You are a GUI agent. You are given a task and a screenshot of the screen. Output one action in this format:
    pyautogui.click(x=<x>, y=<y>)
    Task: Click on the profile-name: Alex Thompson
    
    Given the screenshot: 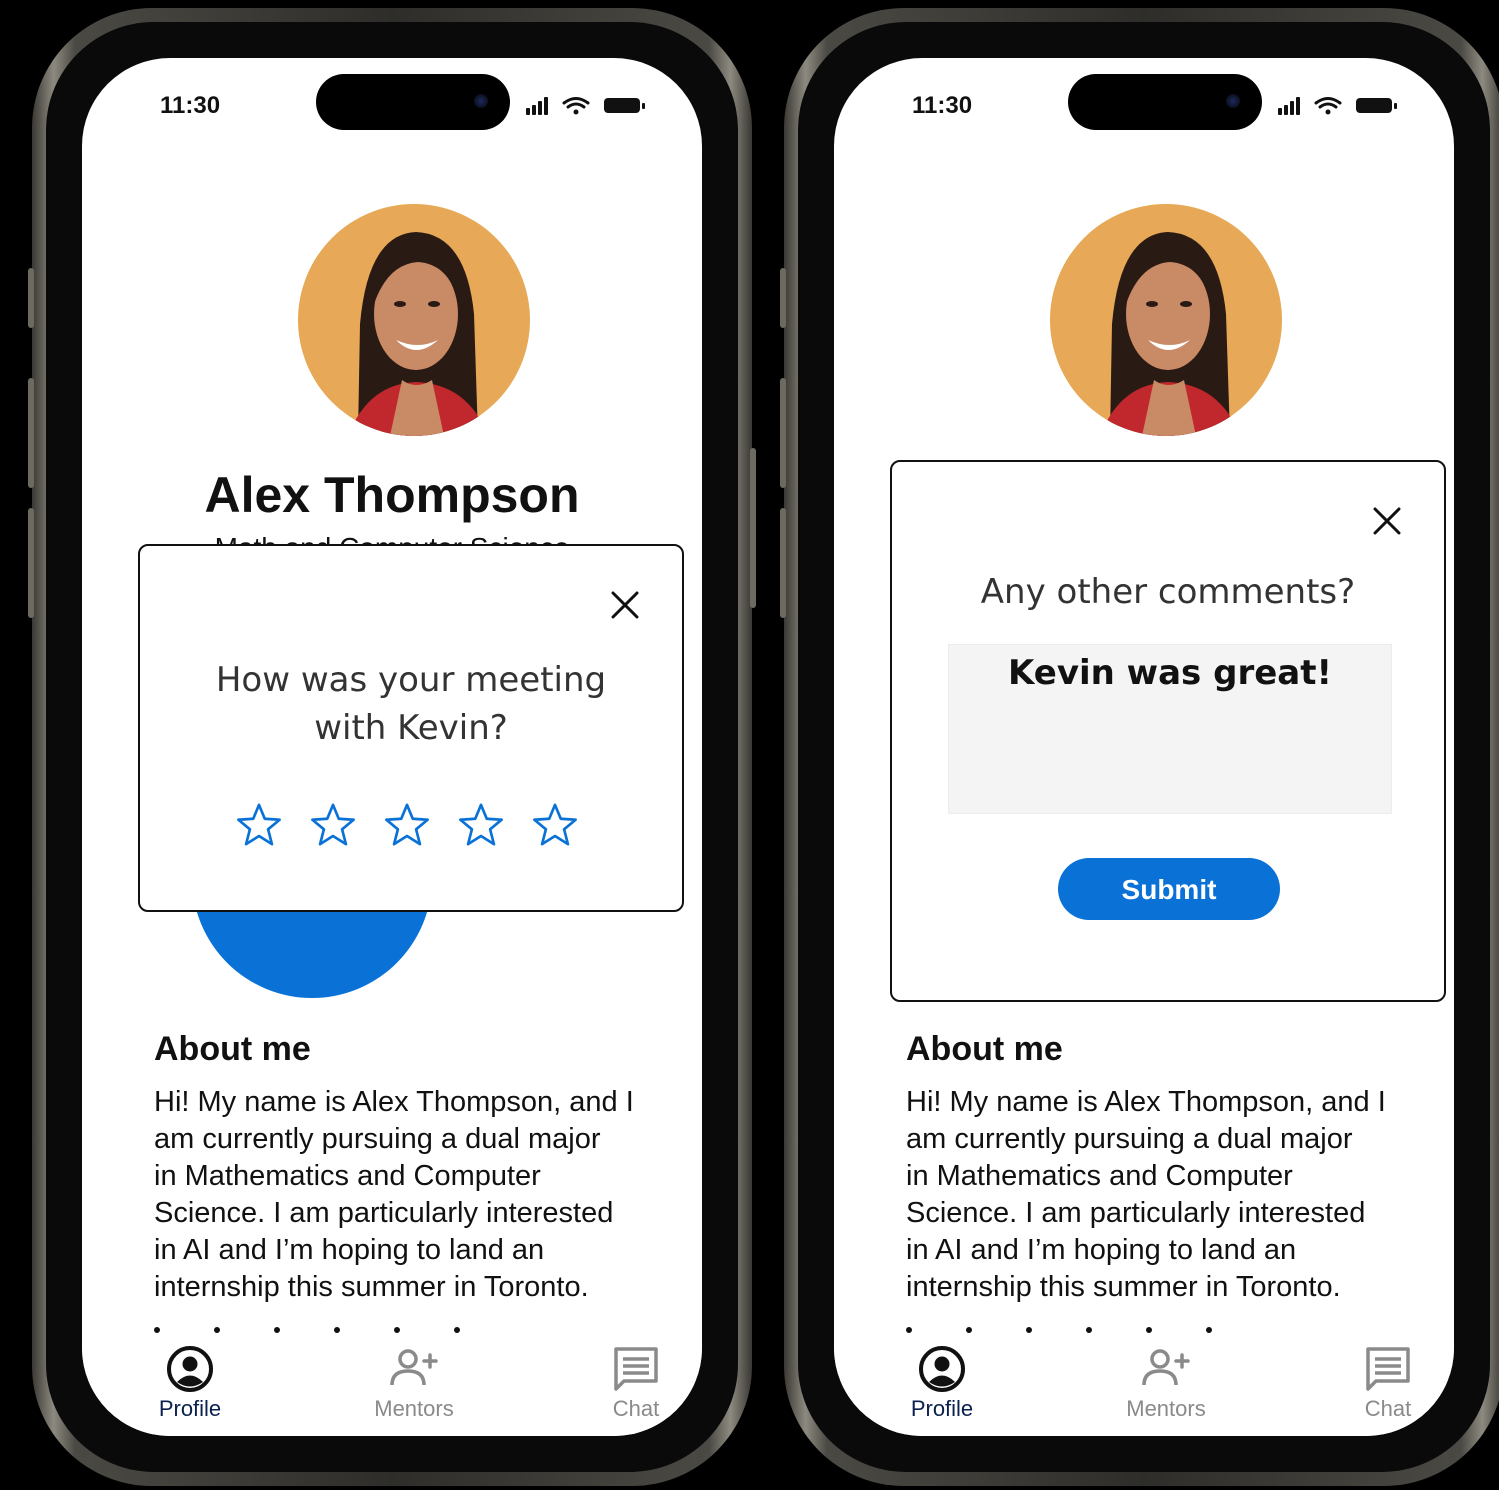 What is the action you would take?
    pyautogui.click(x=392, y=495)
    